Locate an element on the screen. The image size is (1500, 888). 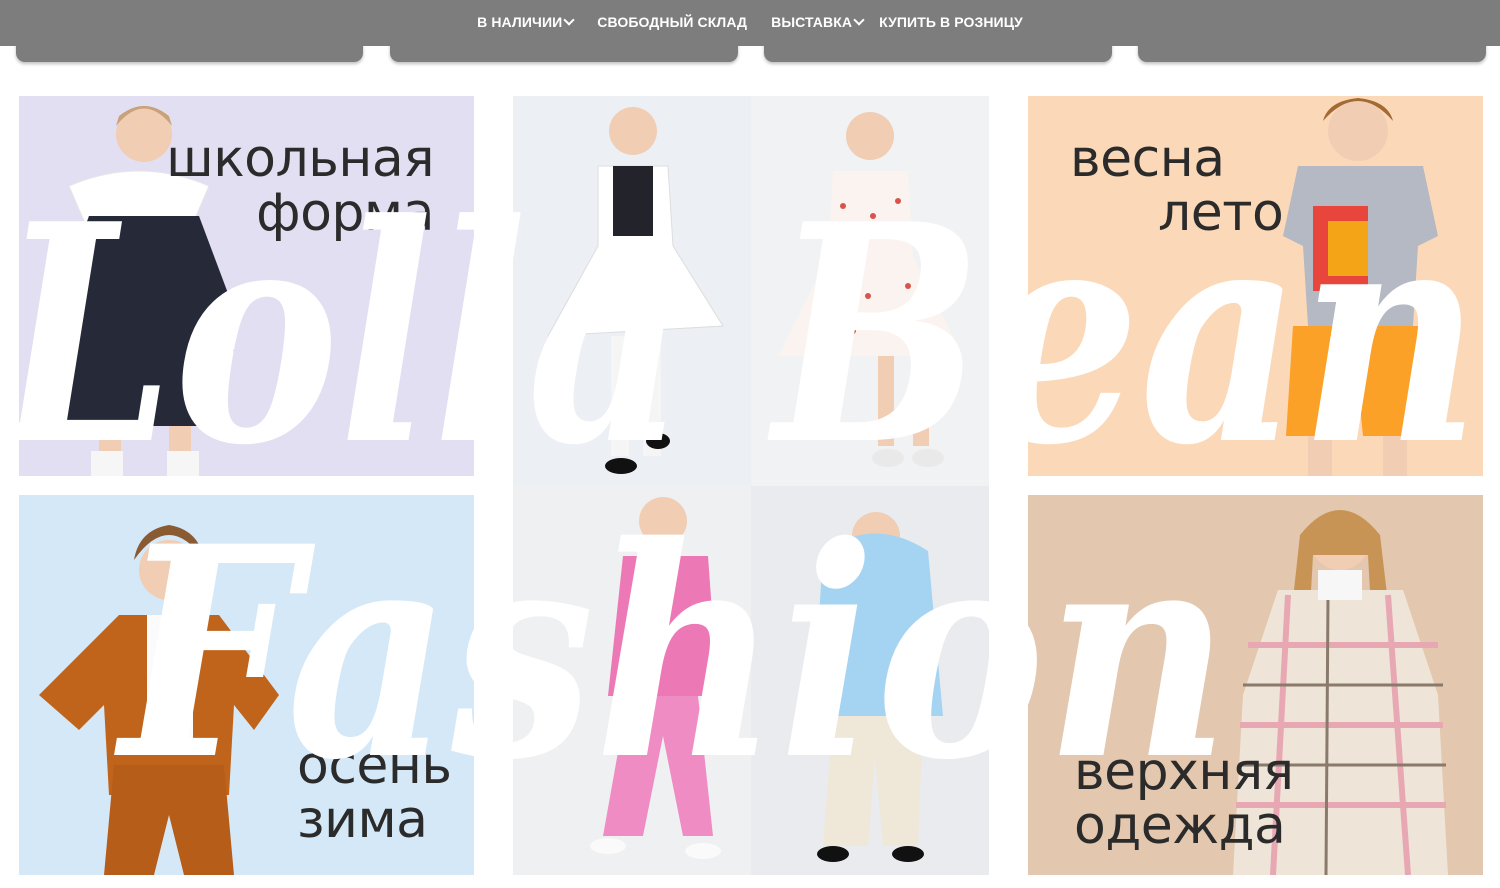
title-line: лето is located at coordinates (1221, 213).